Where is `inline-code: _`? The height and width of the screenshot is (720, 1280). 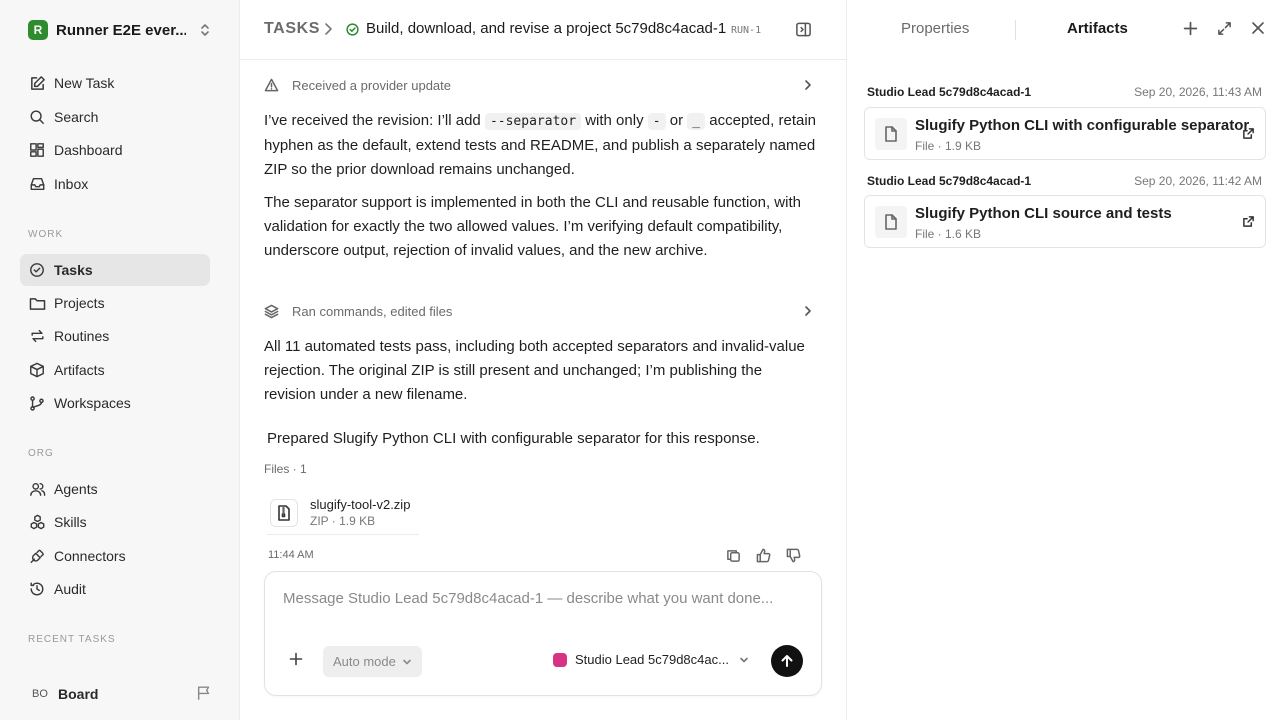
inline-code: _ is located at coordinates (696, 121).